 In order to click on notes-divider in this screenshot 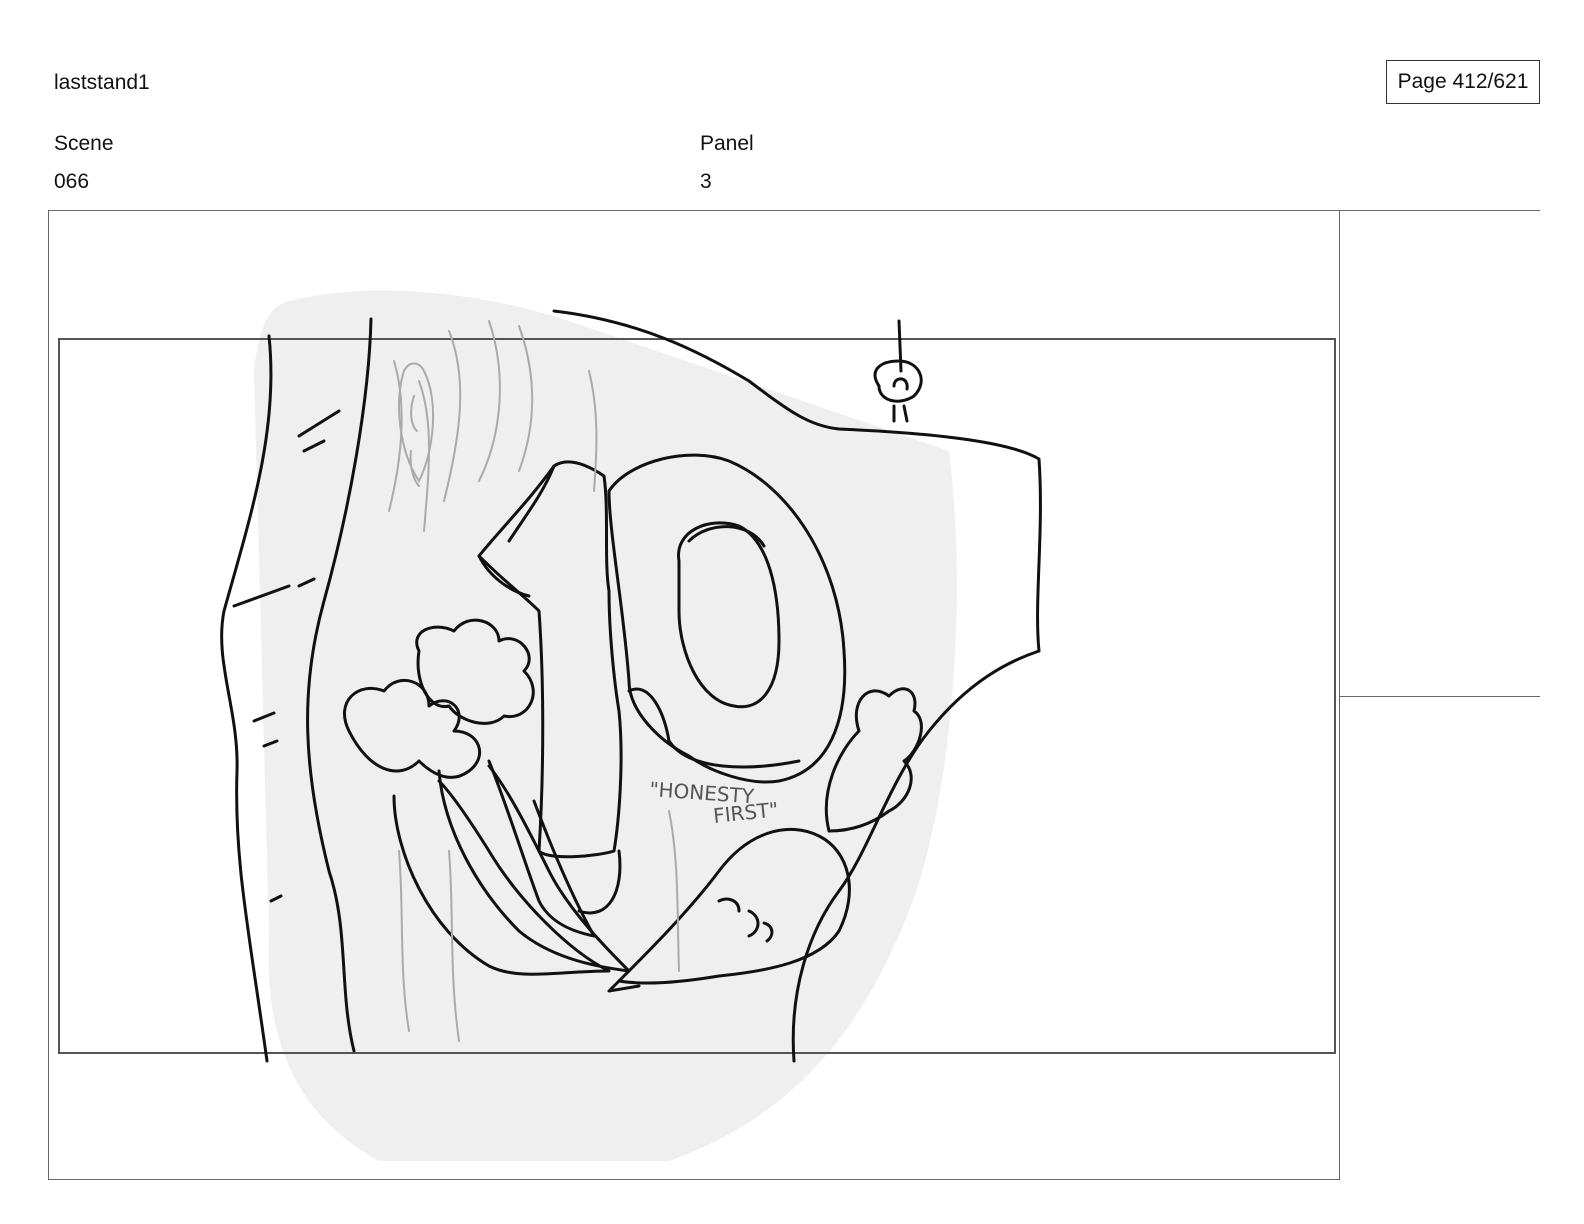, I will do `click(1440, 696)`.